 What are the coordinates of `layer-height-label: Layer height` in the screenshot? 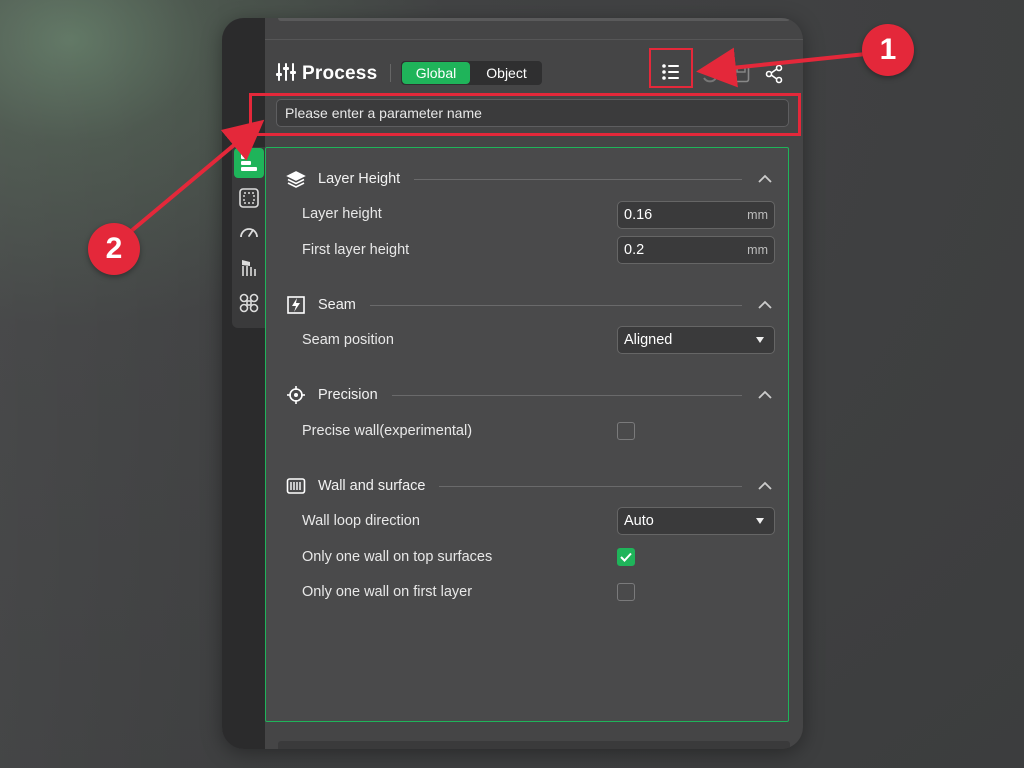 It's located at (342, 214).